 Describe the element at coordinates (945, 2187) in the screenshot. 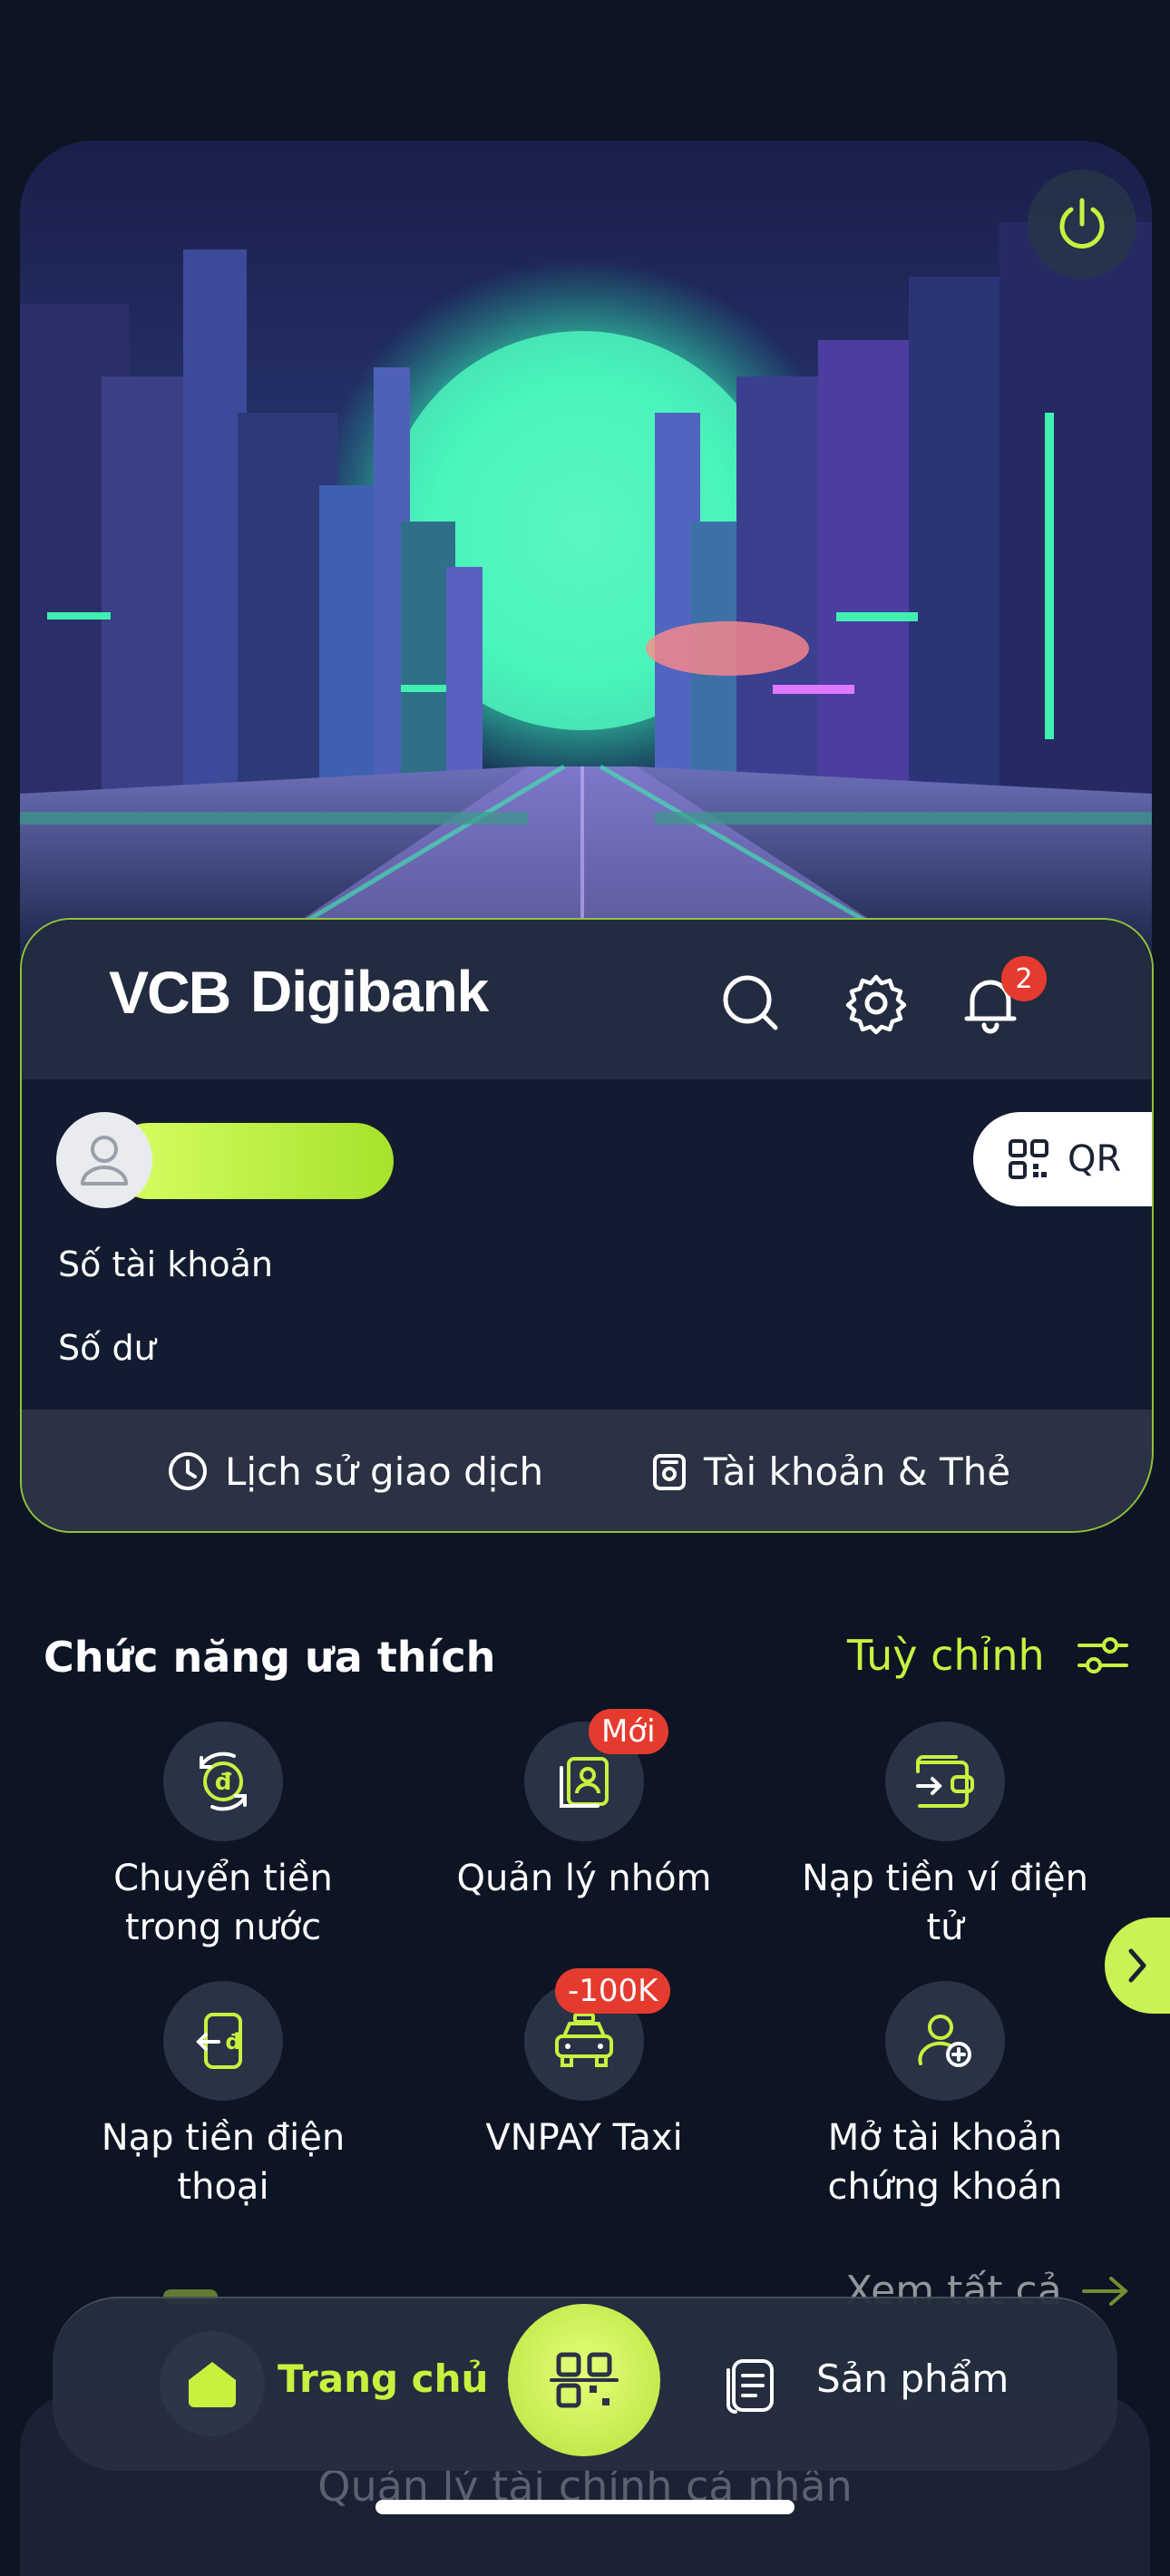

I see `feature-label-line2: chứng khoán` at that location.